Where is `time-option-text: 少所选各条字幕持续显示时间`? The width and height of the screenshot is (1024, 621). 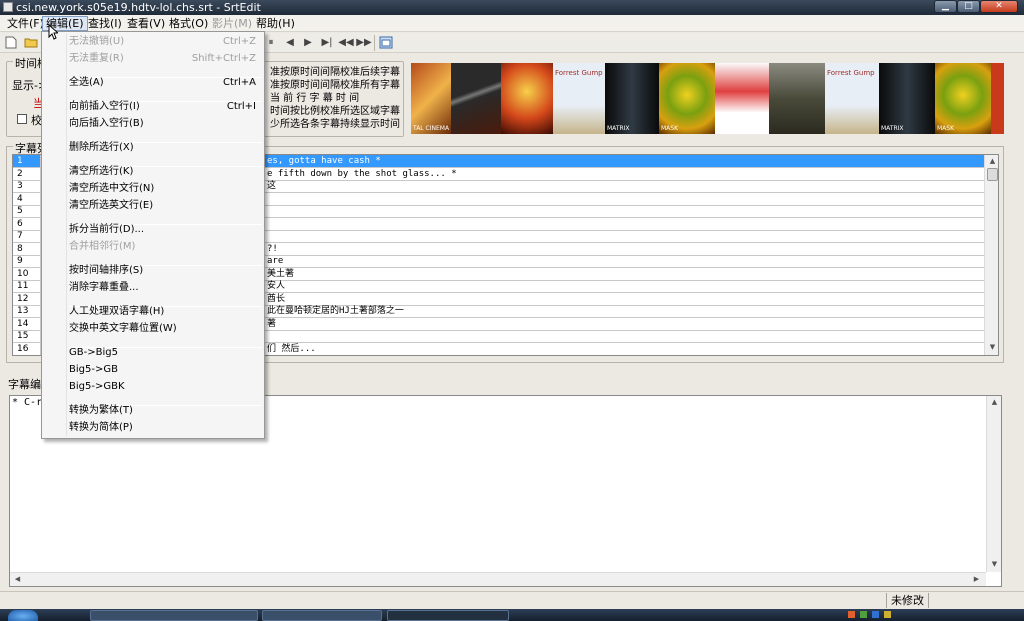
time-option-text: 少所选各条字幕持续显示时间 is located at coordinates (335, 125).